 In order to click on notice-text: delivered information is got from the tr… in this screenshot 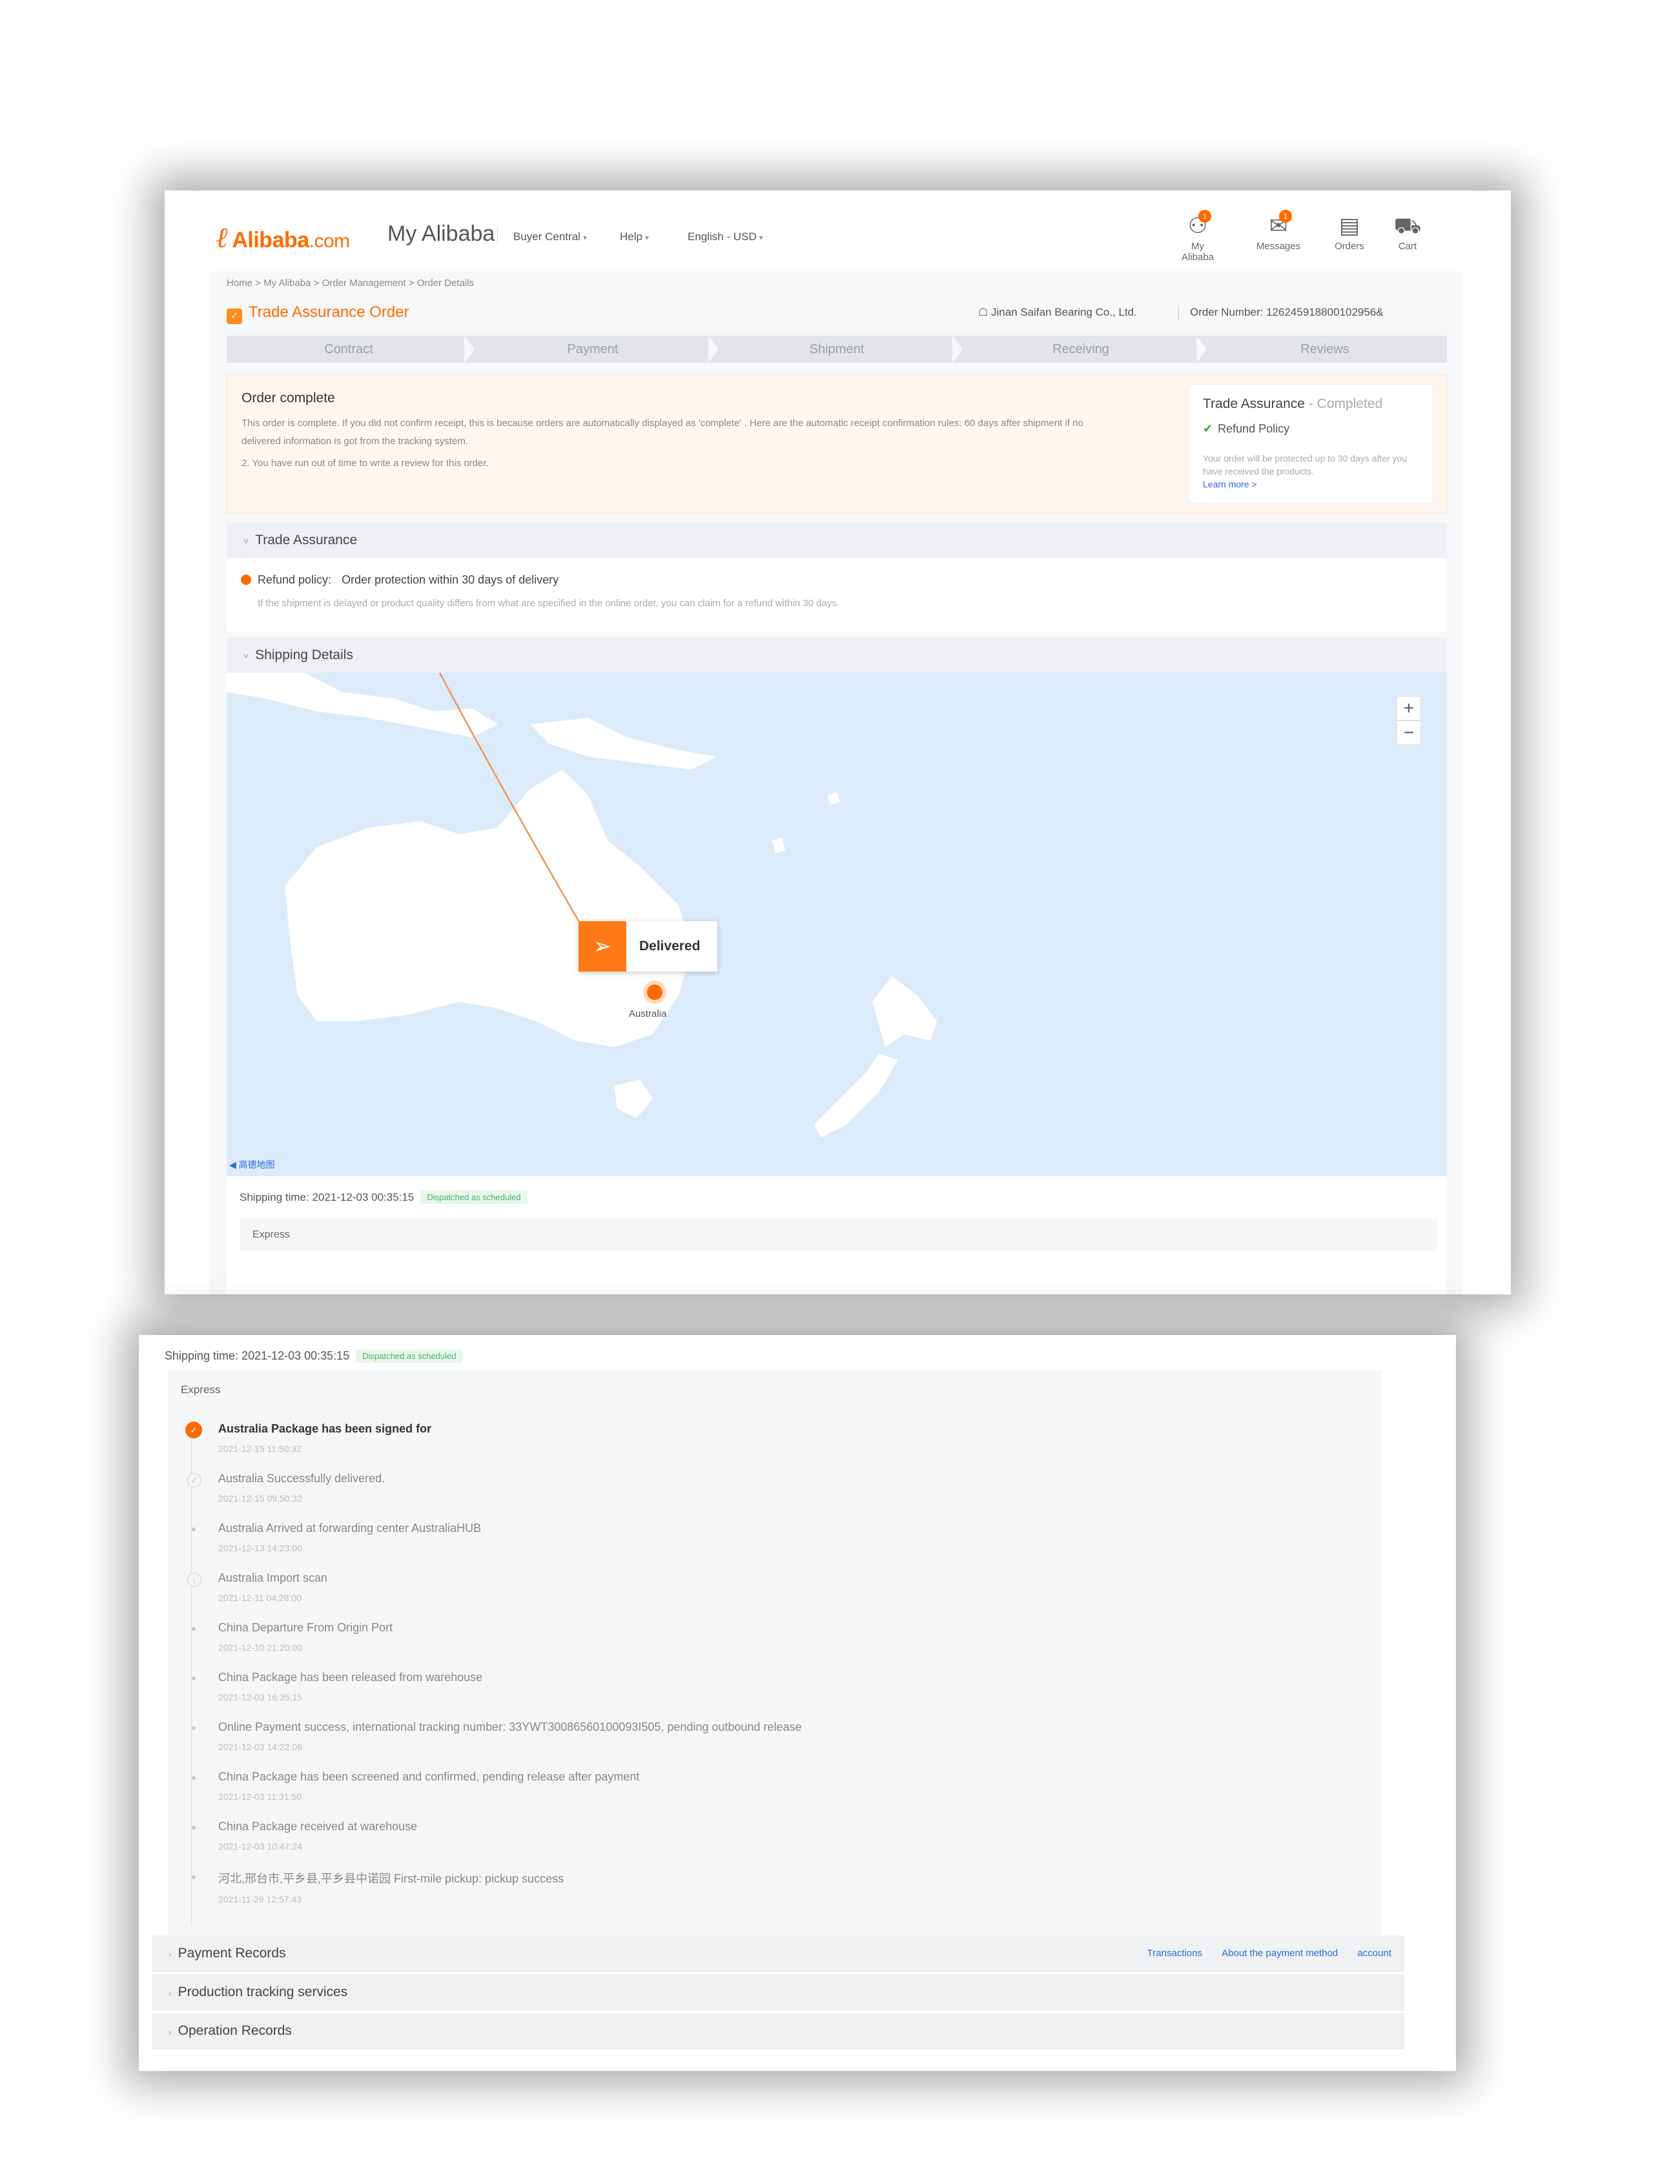, I will do `click(354, 442)`.